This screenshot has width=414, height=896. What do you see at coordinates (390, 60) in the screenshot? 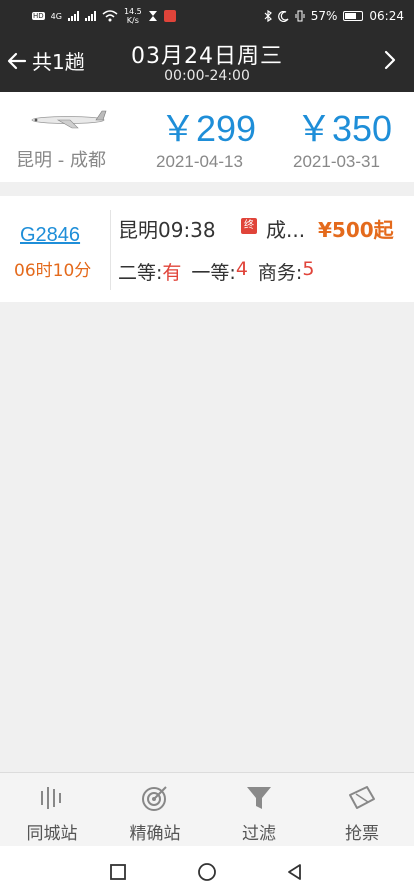
I see `chevron-right-icon` at bounding box center [390, 60].